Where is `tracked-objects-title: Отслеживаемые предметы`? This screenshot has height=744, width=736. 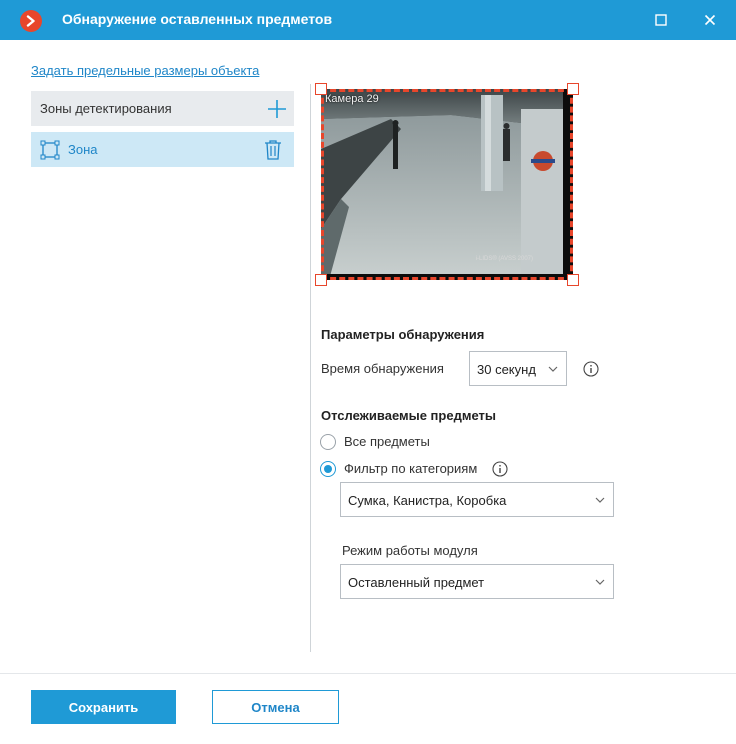
tracked-objects-title: Отслеживаемые предметы is located at coordinates (408, 415).